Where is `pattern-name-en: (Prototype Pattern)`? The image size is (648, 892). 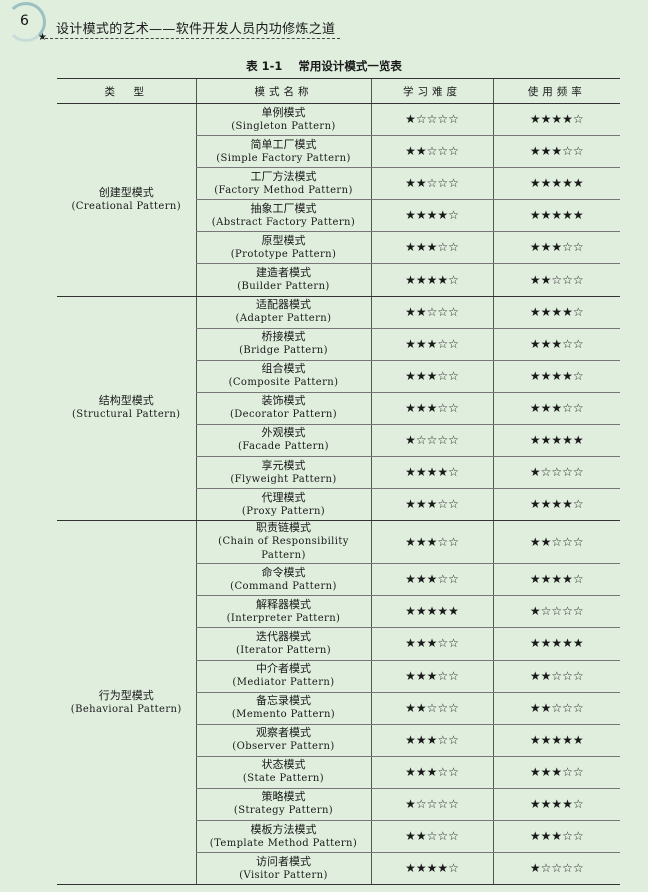
pattern-name-en: (Prototype Pattern) is located at coordinates (283, 254).